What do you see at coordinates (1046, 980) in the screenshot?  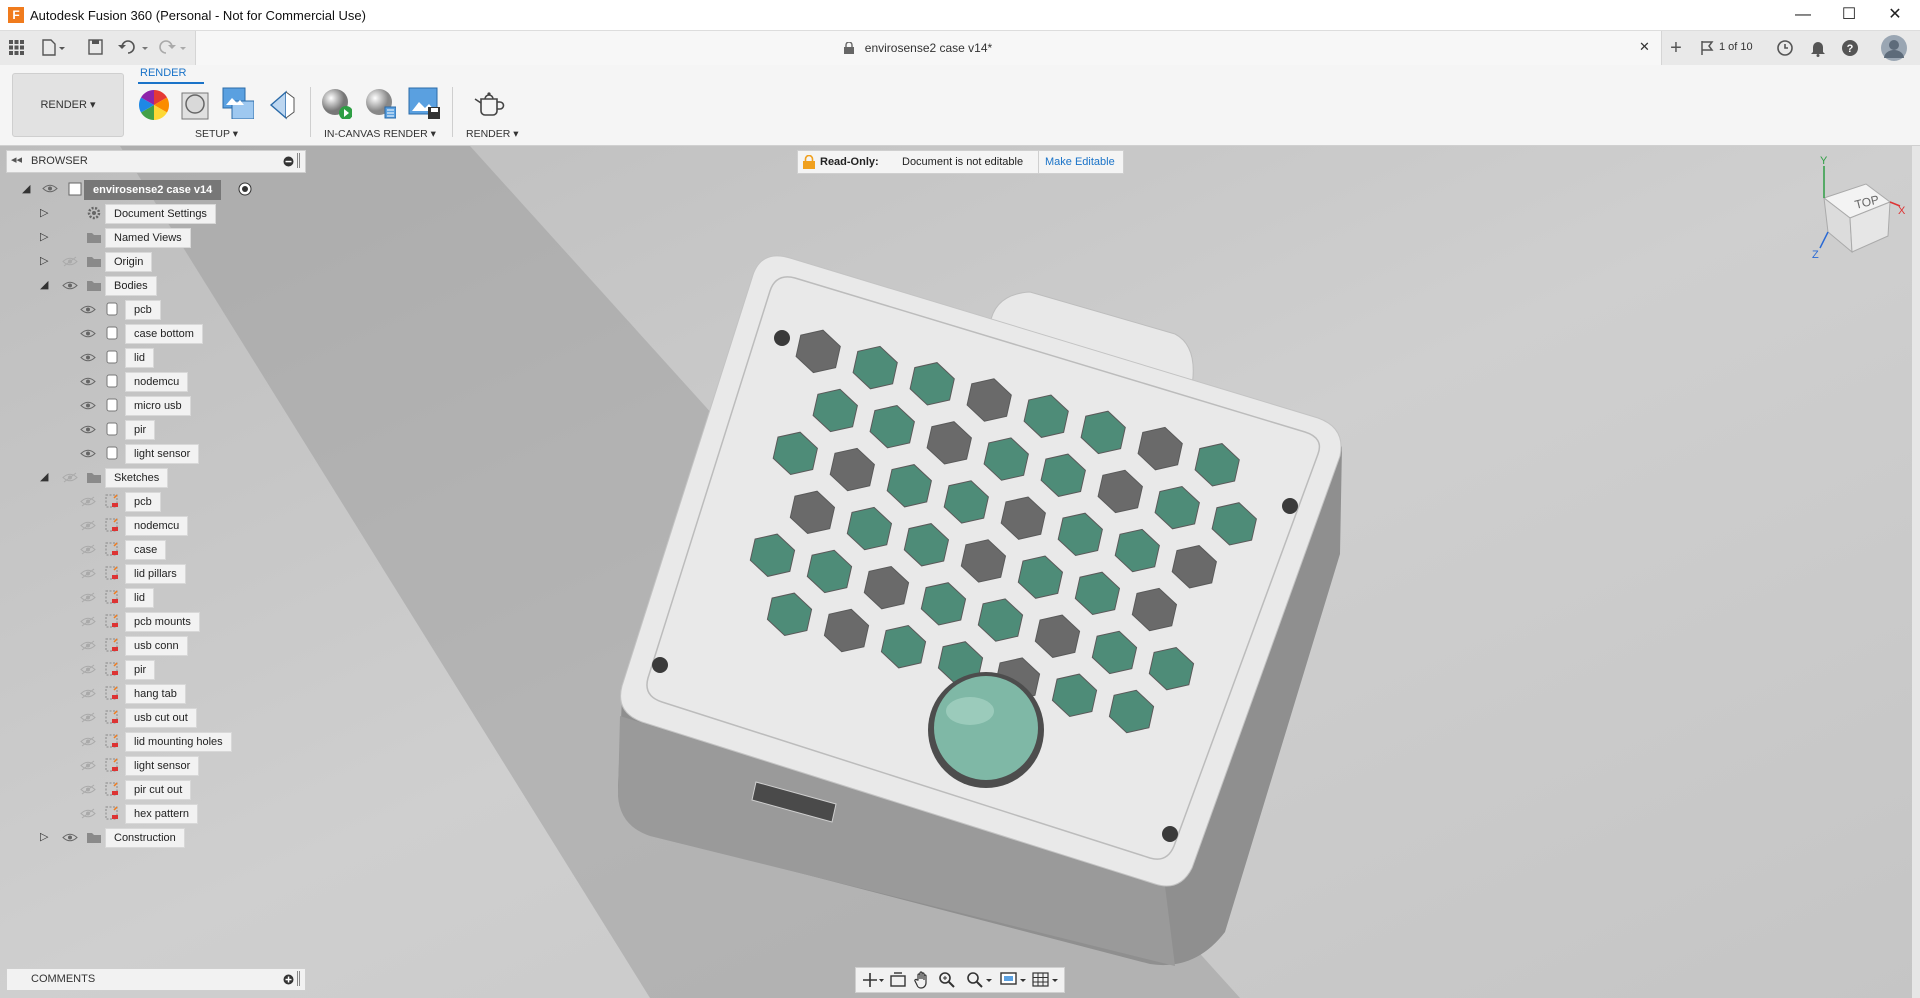 I see `grid-snap-icon` at bounding box center [1046, 980].